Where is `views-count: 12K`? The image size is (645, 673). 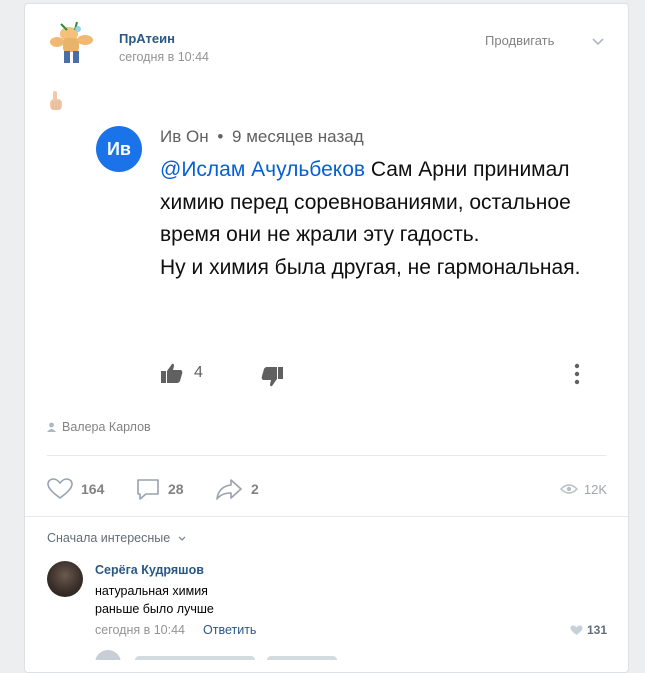 views-count: 12K is located at coordinates (595, 489).